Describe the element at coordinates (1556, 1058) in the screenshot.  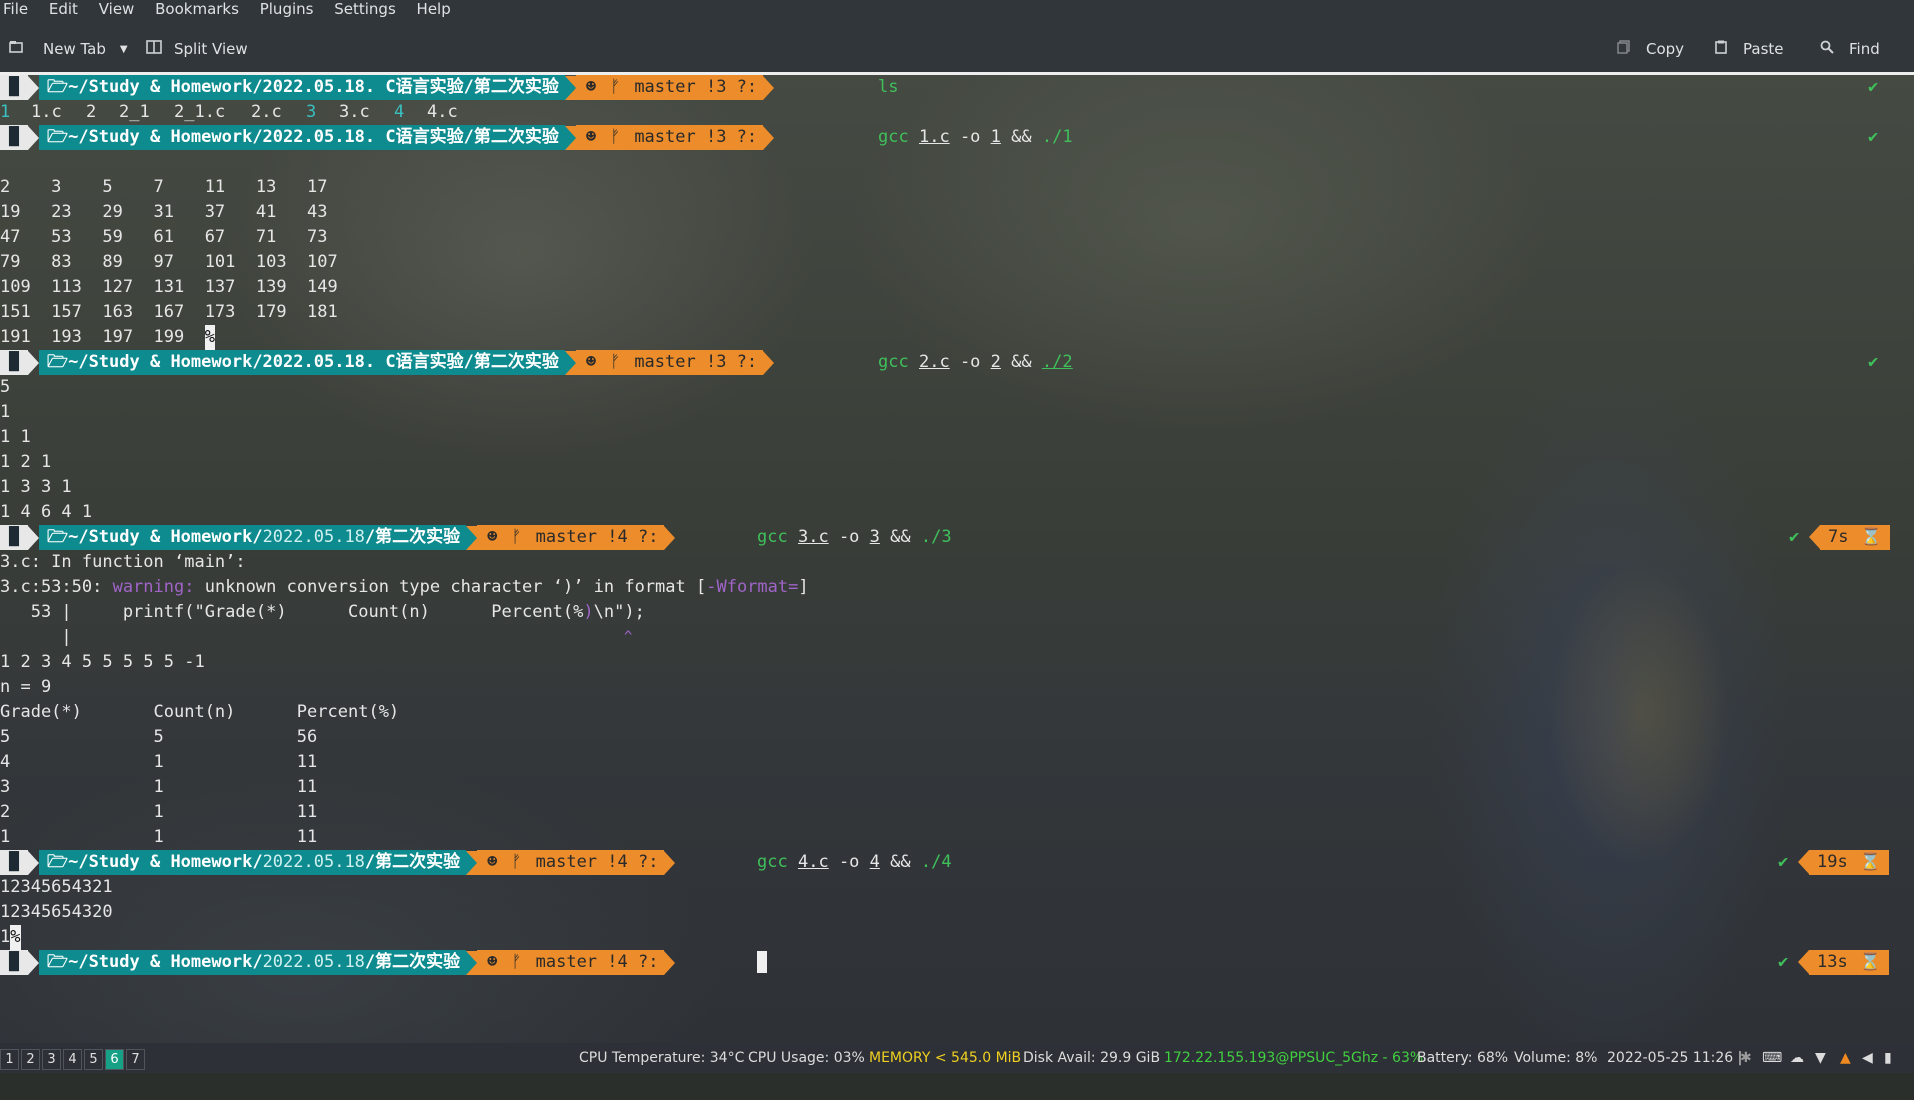
I see `volume-status: Volume: 8%` at that location.